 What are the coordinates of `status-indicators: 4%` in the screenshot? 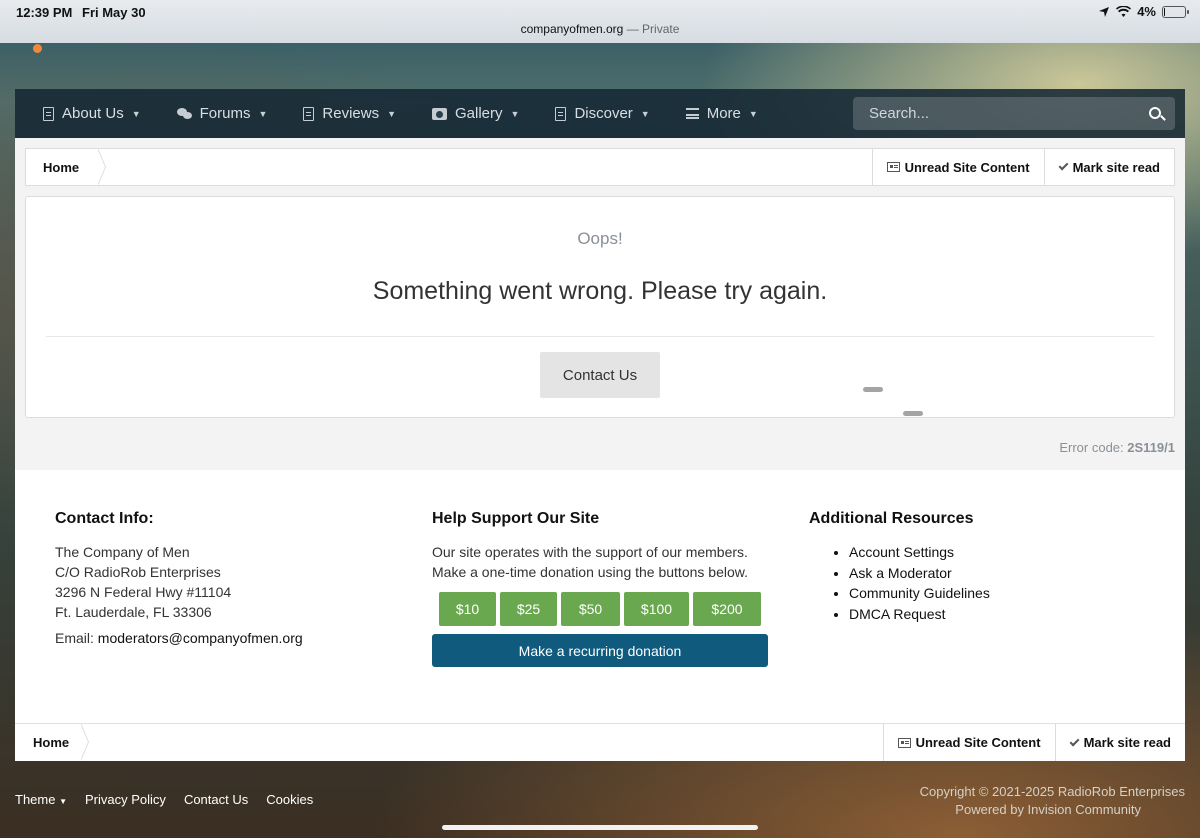 It's located at (1143, 11).